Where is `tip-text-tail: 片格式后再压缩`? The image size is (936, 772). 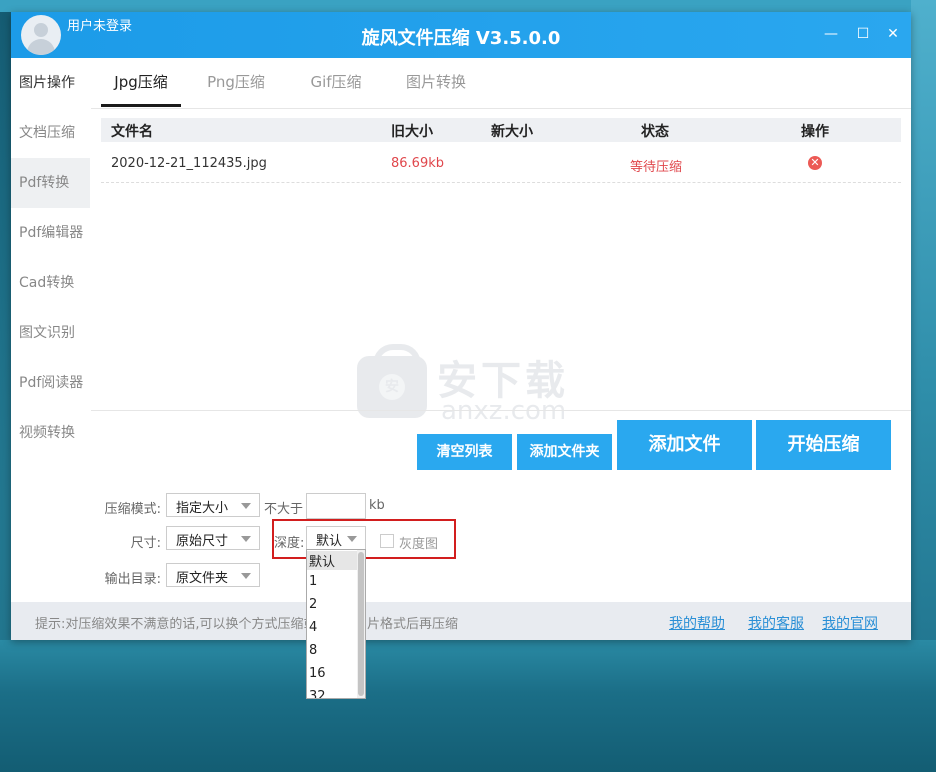
tip-text-tail: 片格式后再压缩 is located at coordinates (413, 624).